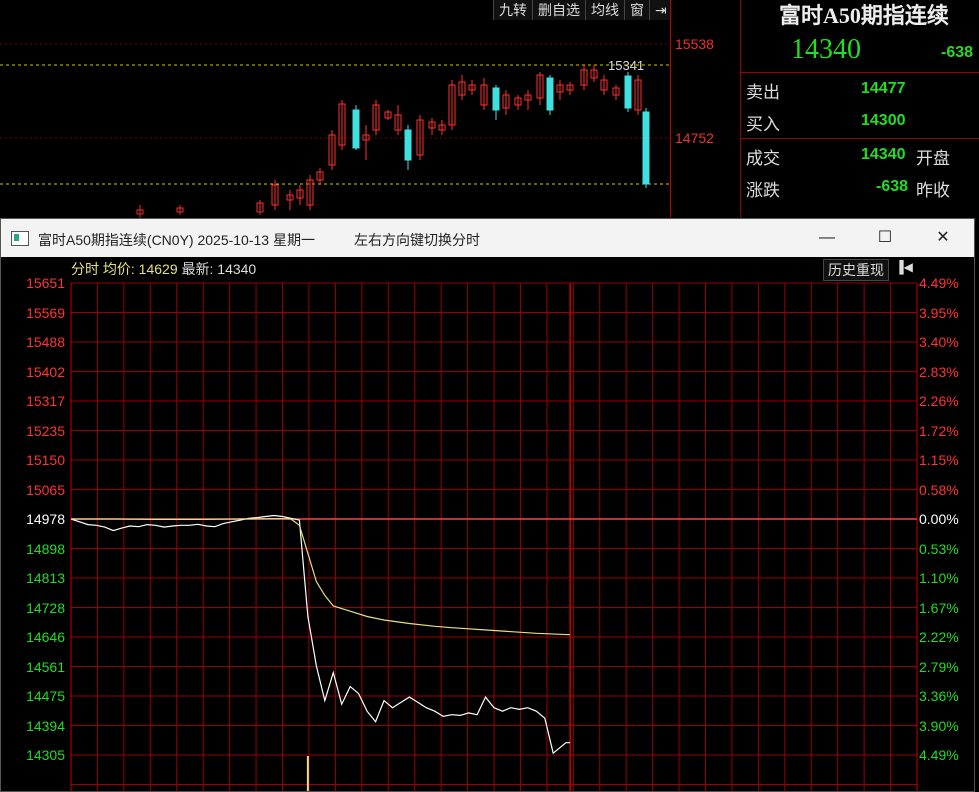 The image size is (979, 792). What do you see at coordinates (763, 124) in the screenshot?
I see `quote-row-label: 买入` at bounding box center [763, 124].